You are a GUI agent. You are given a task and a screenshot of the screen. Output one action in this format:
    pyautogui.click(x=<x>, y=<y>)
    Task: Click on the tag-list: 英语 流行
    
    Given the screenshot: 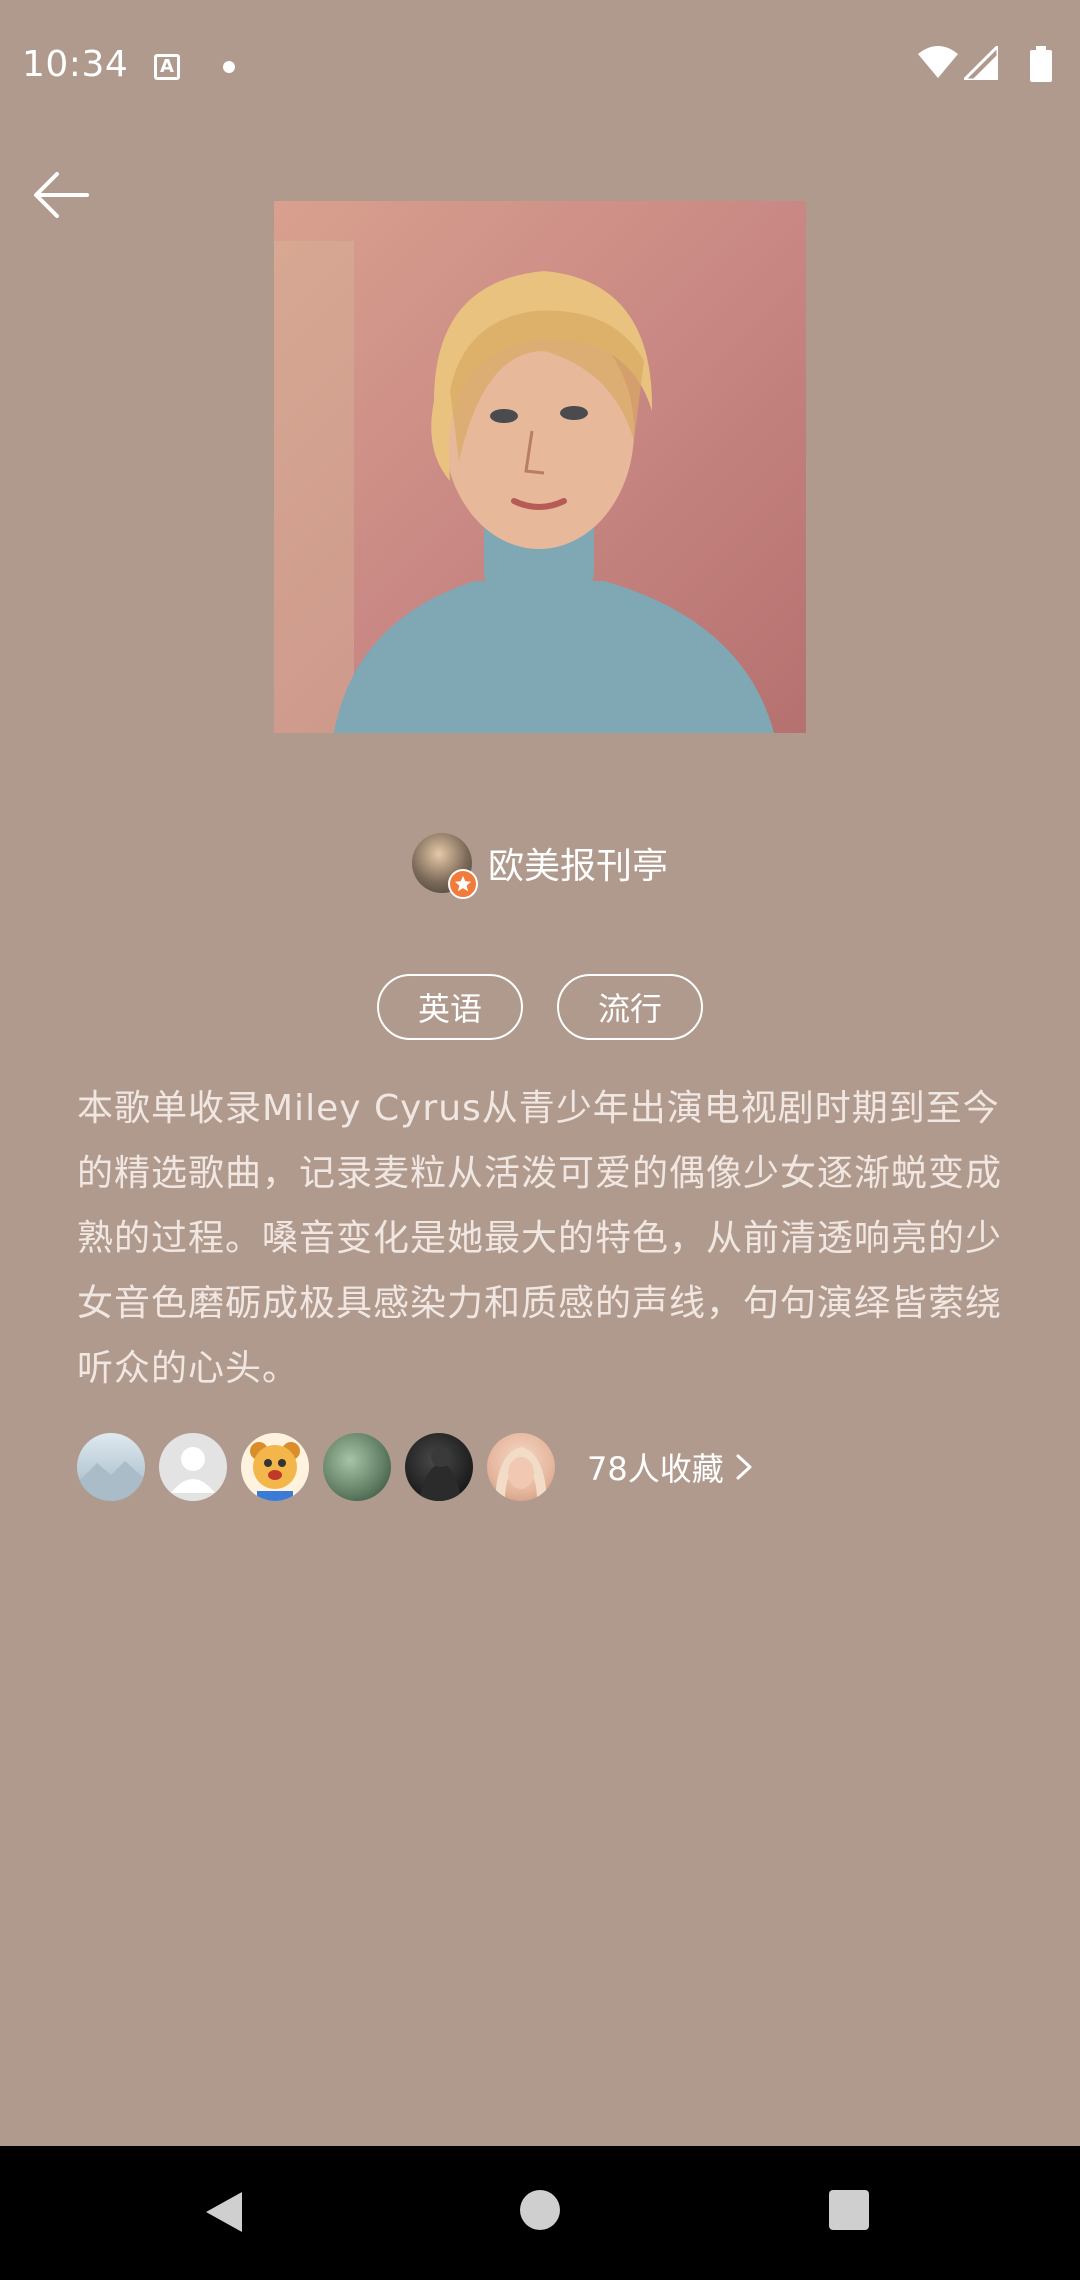 What is the action you would take?
    pyautogui.click(x=540, y=1007)
    